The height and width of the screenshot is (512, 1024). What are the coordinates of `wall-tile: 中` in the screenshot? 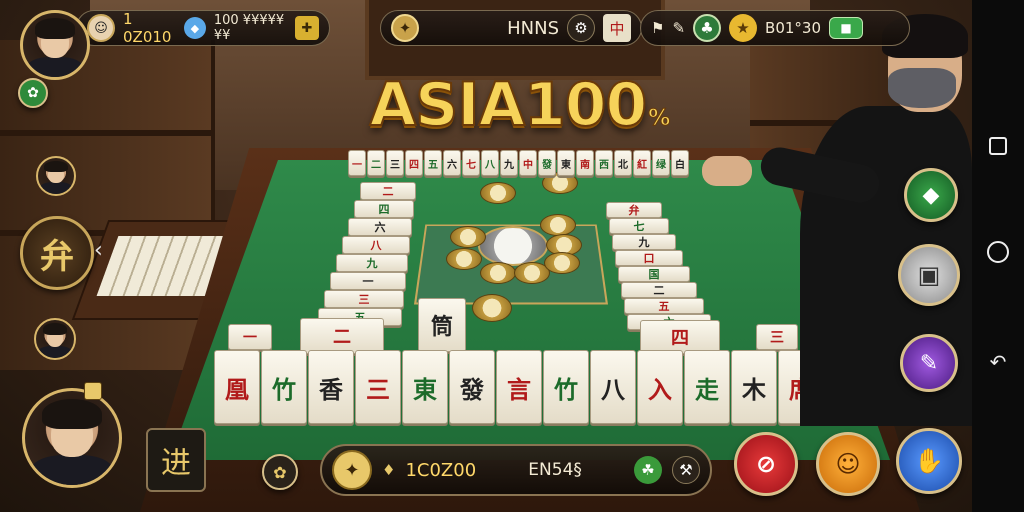 It's located at (528, 163).